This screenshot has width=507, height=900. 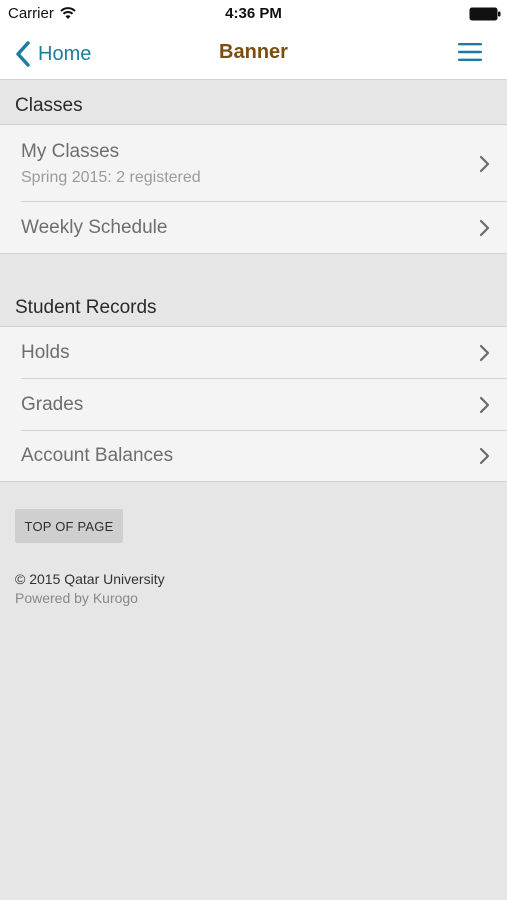 I want to click on top-of-page-button: TOP OF PAGE, so click(x=69, y=526).